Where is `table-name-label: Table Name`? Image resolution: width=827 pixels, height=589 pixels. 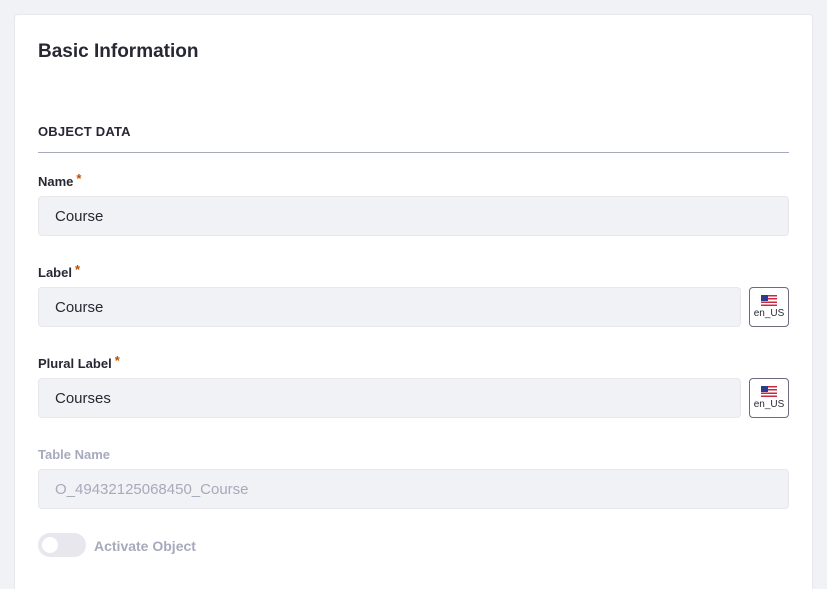 table-name-label: Table Name is located at coordinates (74, 454).